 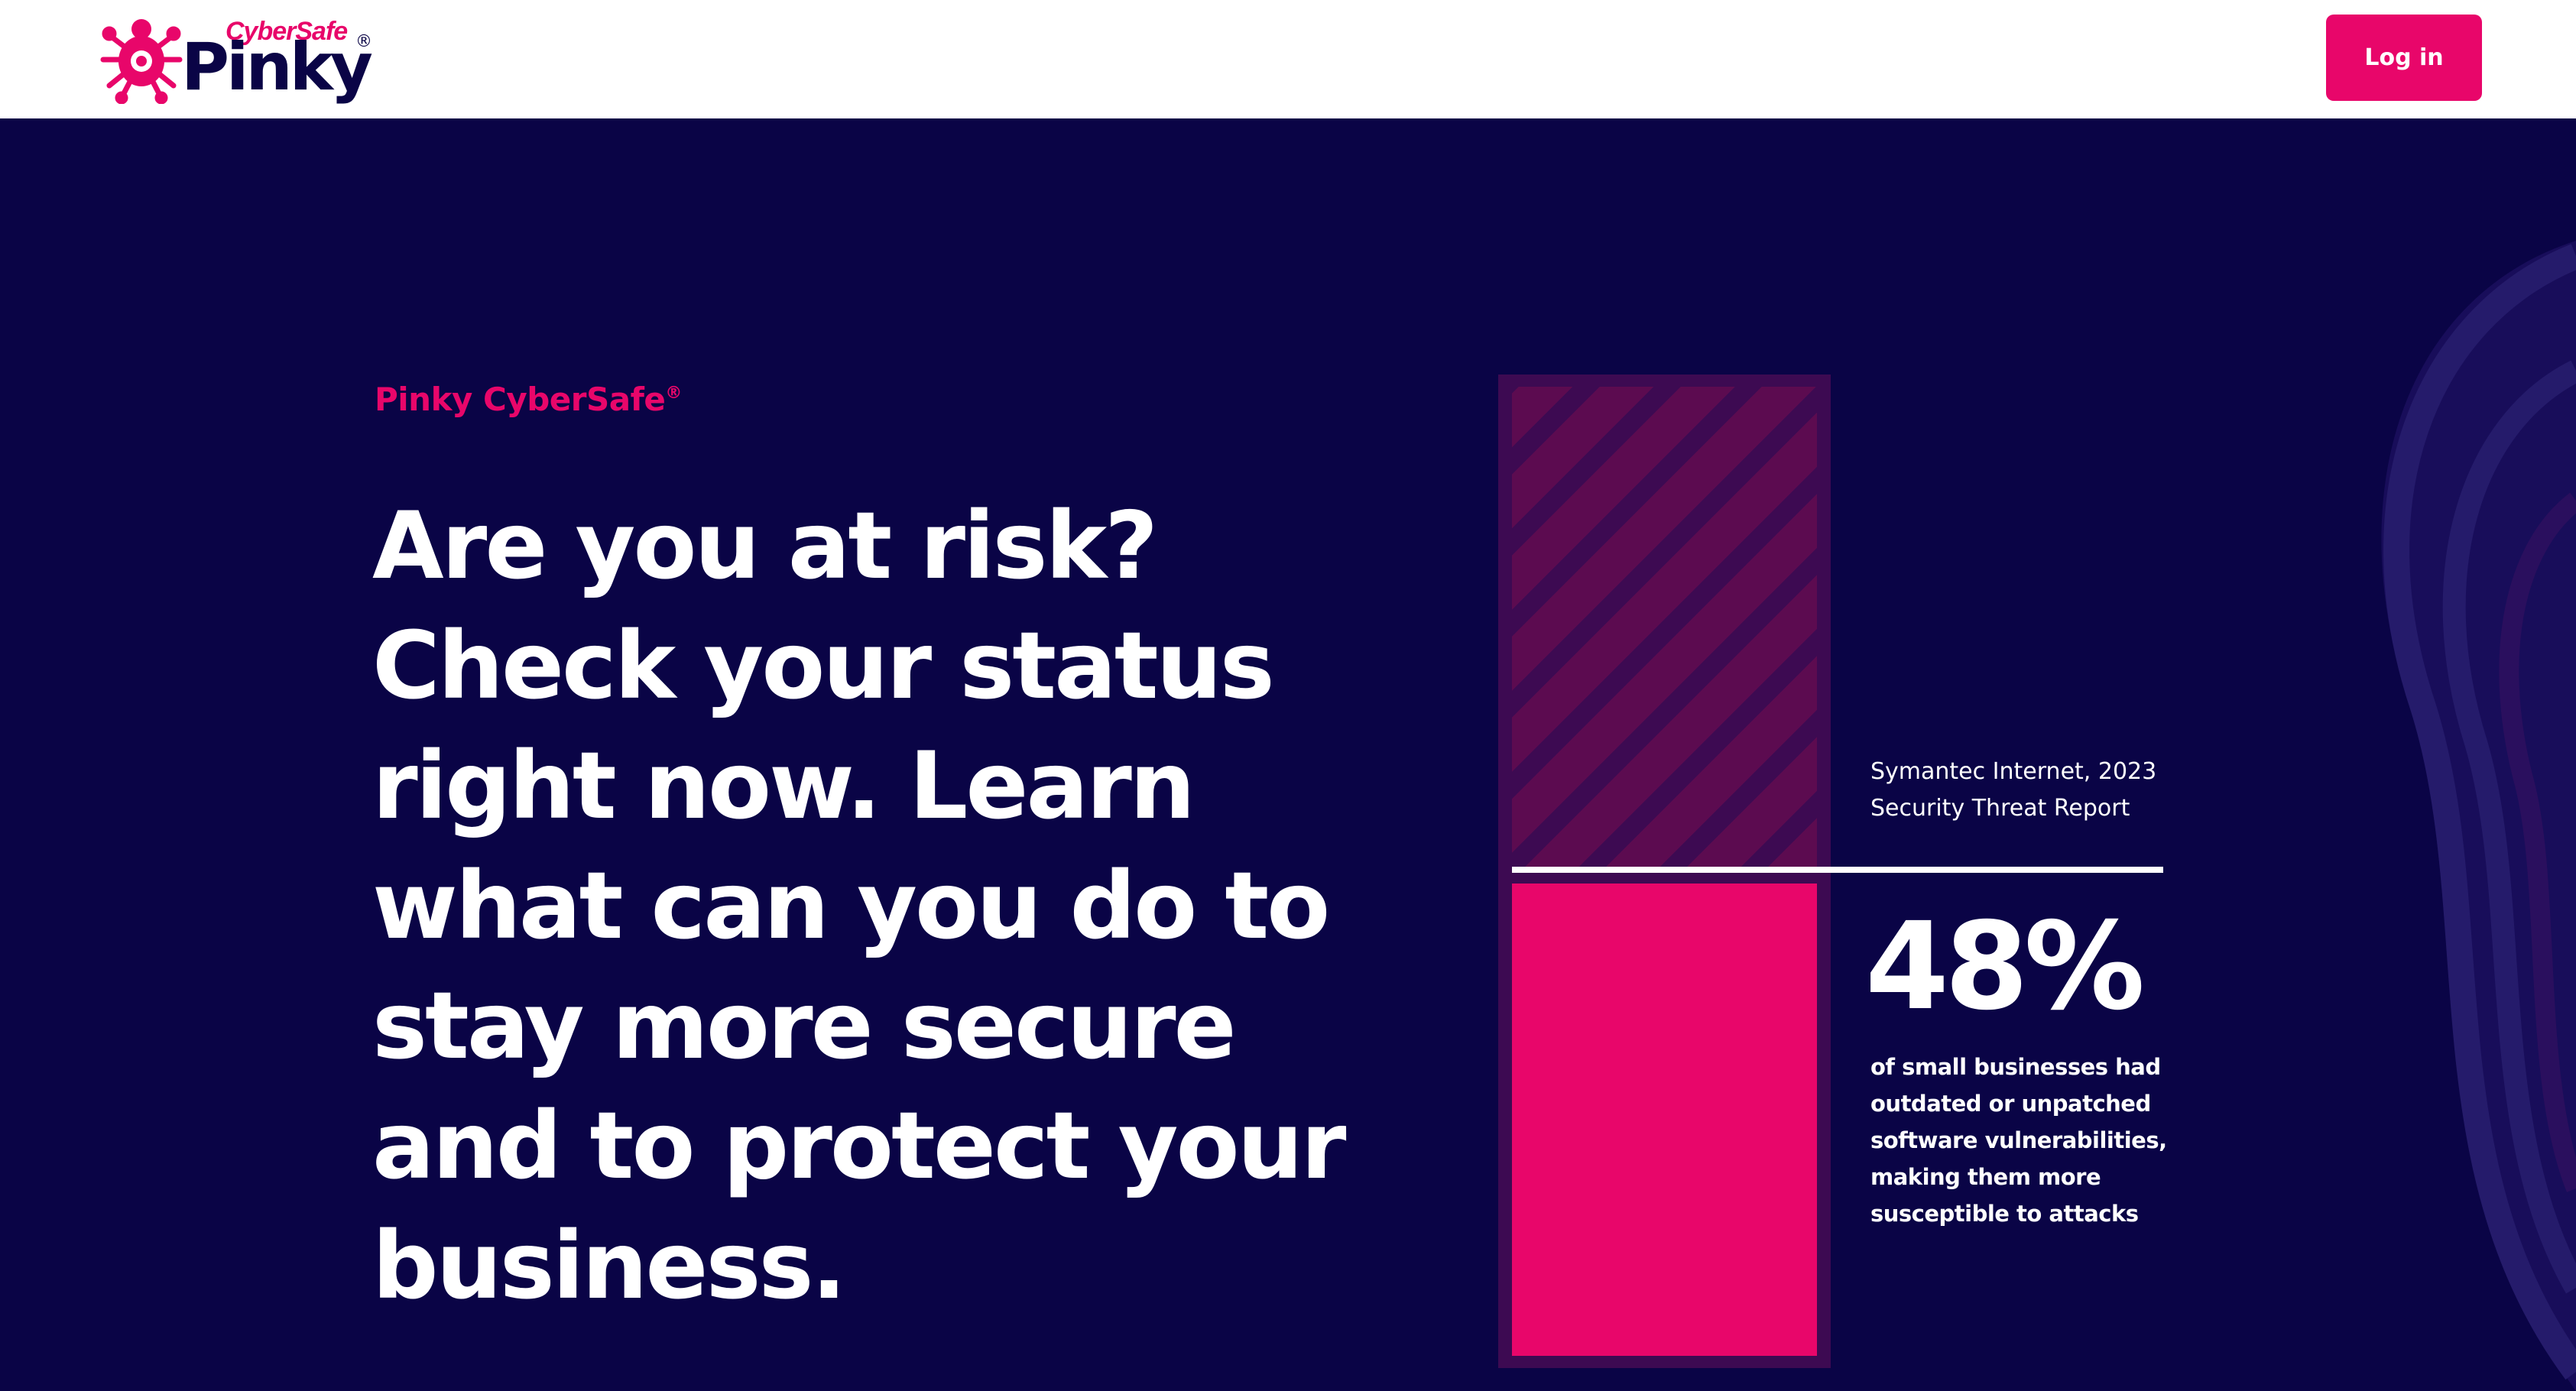 I want to click on hero-eyebrow: Pinky CyberSafe®, so click(x=528, y=399).